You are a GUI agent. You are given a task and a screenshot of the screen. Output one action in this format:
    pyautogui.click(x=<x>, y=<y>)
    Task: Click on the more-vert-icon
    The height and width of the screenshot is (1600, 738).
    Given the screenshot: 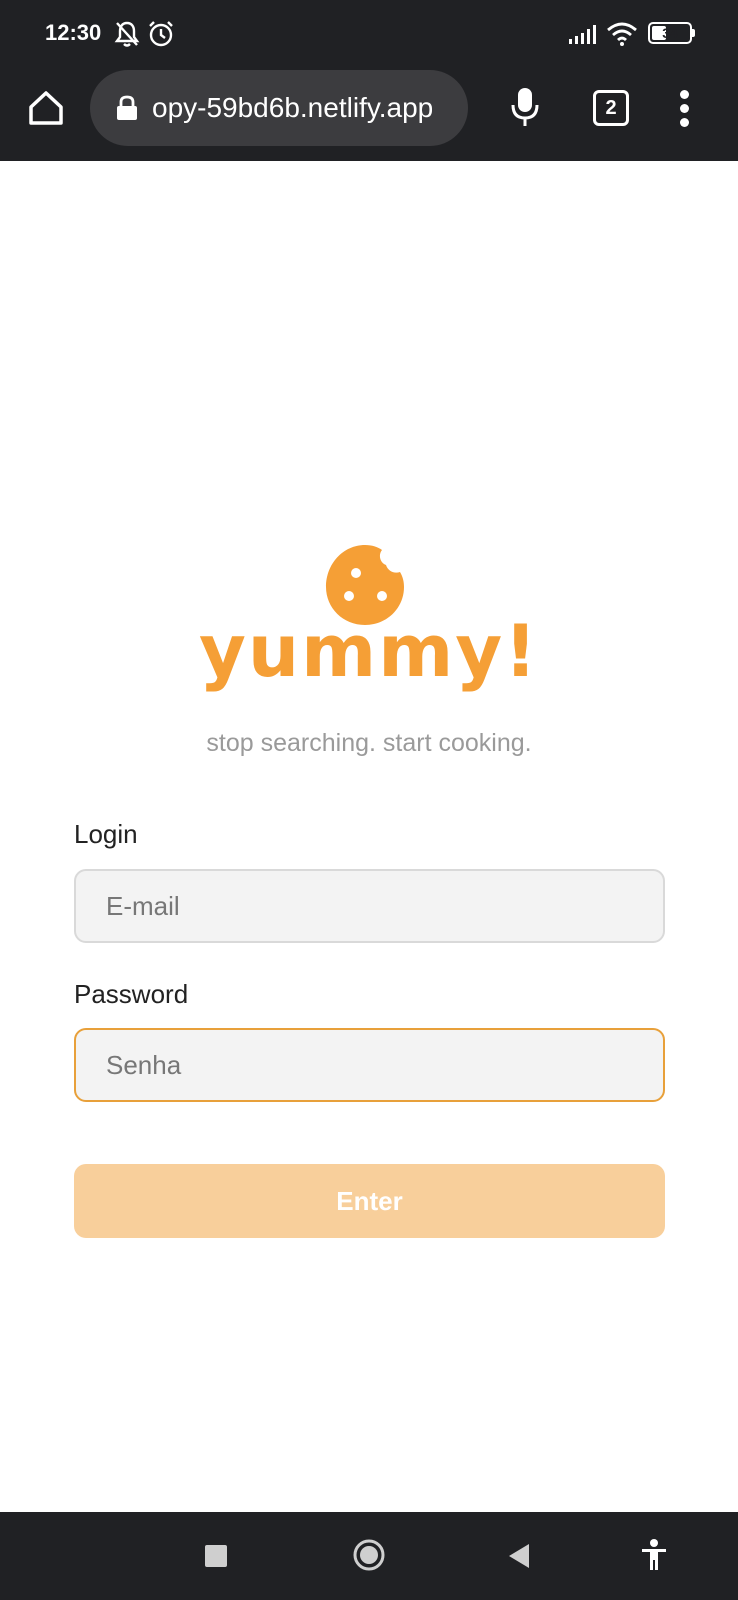 What is the action you would take?
    pyautogui.click(x=685, y=108)
    